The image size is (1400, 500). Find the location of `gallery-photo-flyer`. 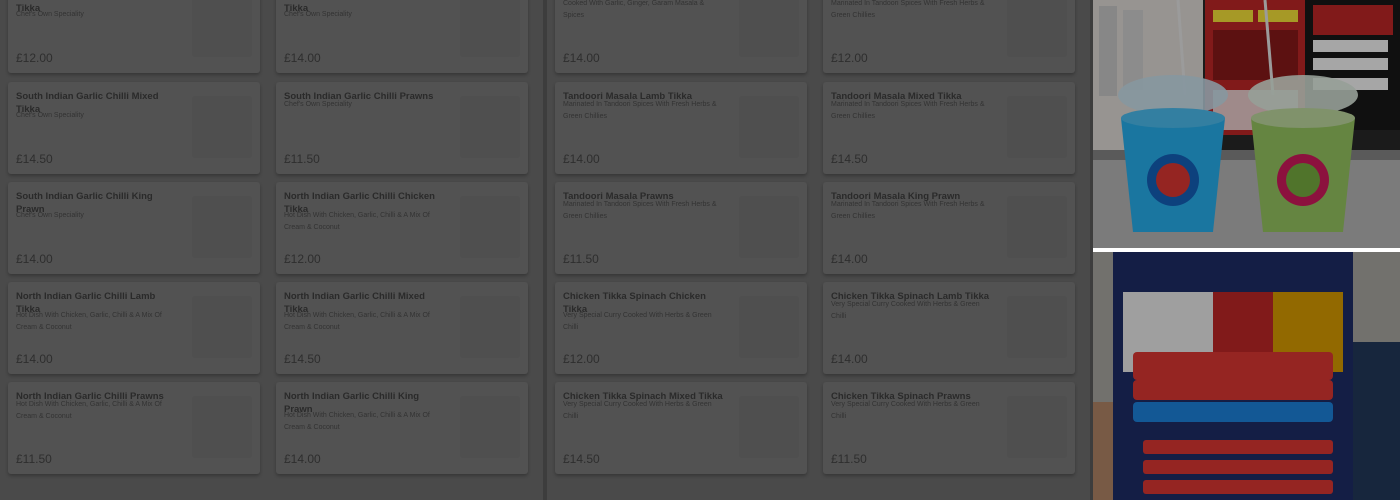

gallery-photo-flyer is located at coordinates (1246, 376).